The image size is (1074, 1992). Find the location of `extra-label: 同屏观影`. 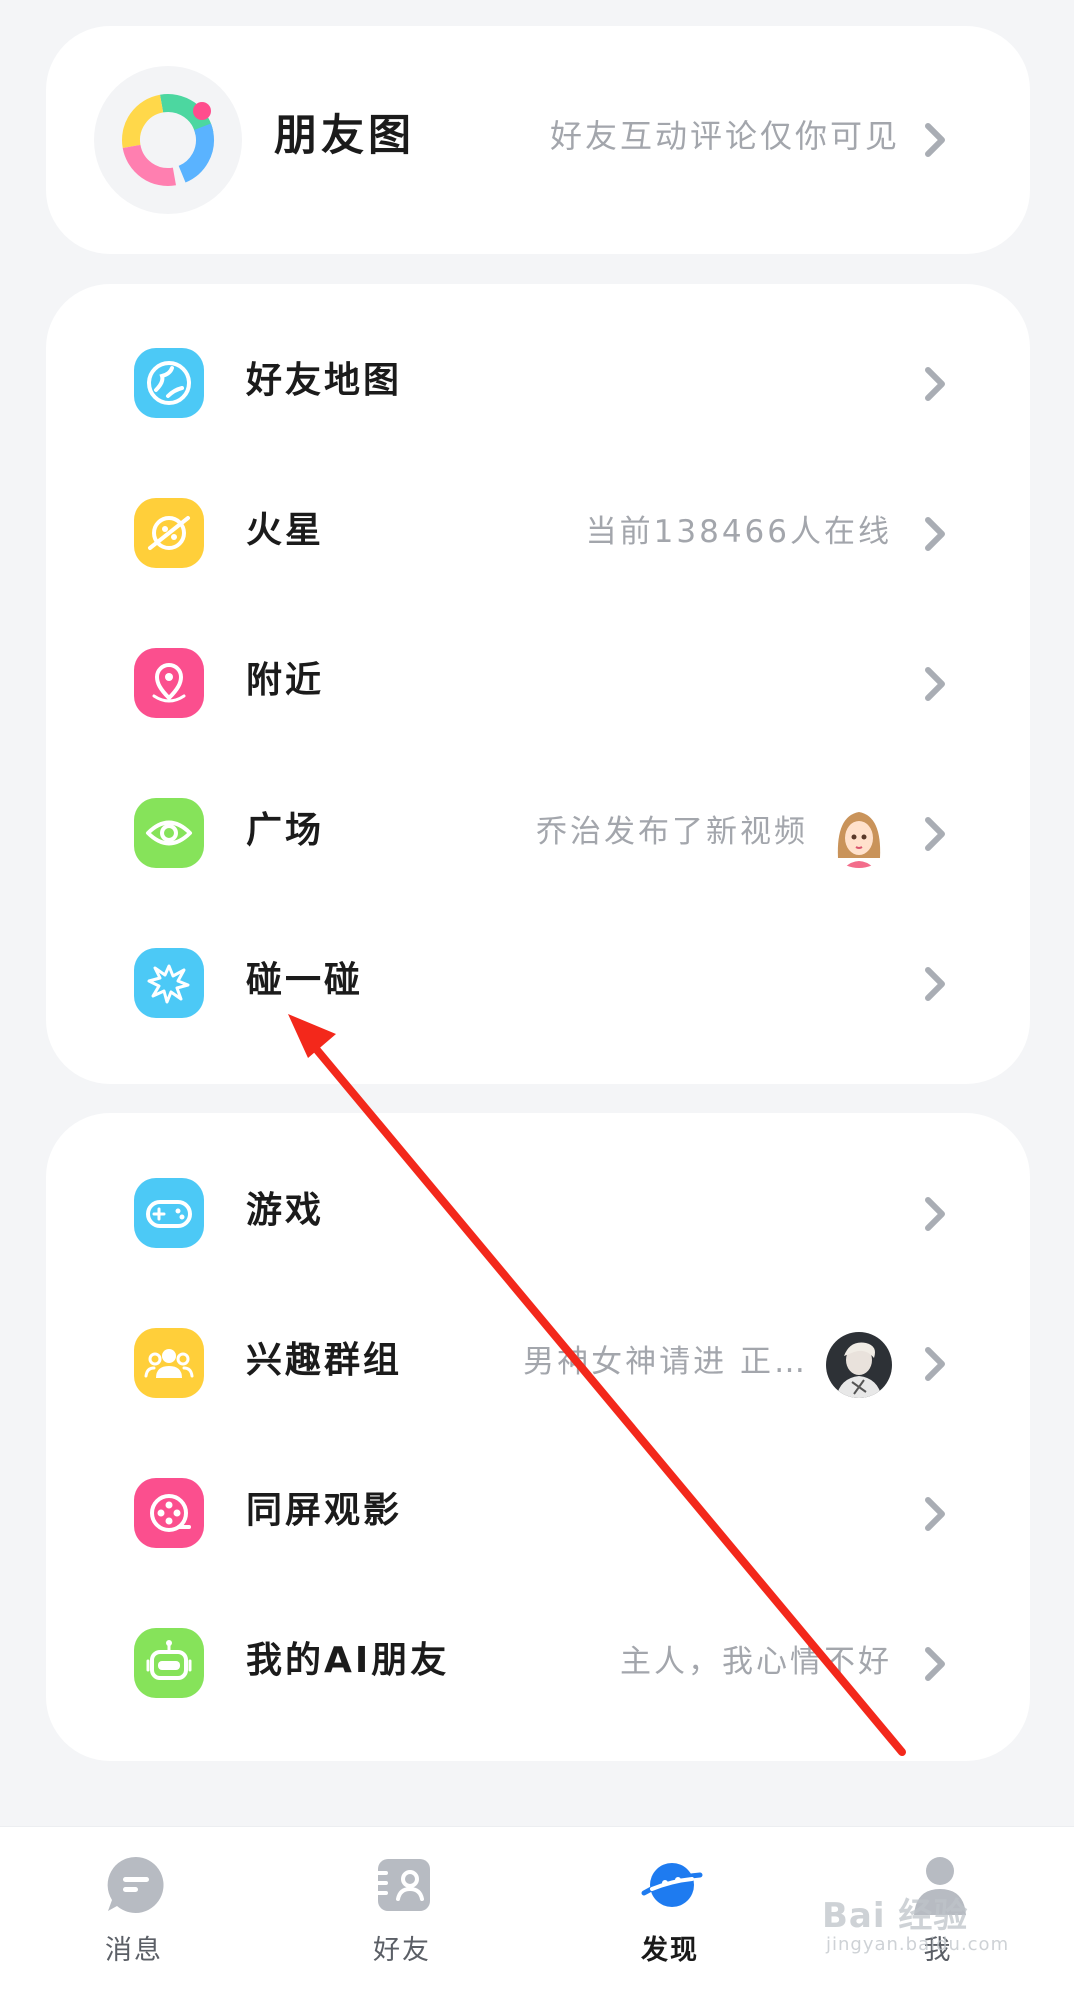

extra-label: 同屏观影 is located at coordinates (324, 1510).